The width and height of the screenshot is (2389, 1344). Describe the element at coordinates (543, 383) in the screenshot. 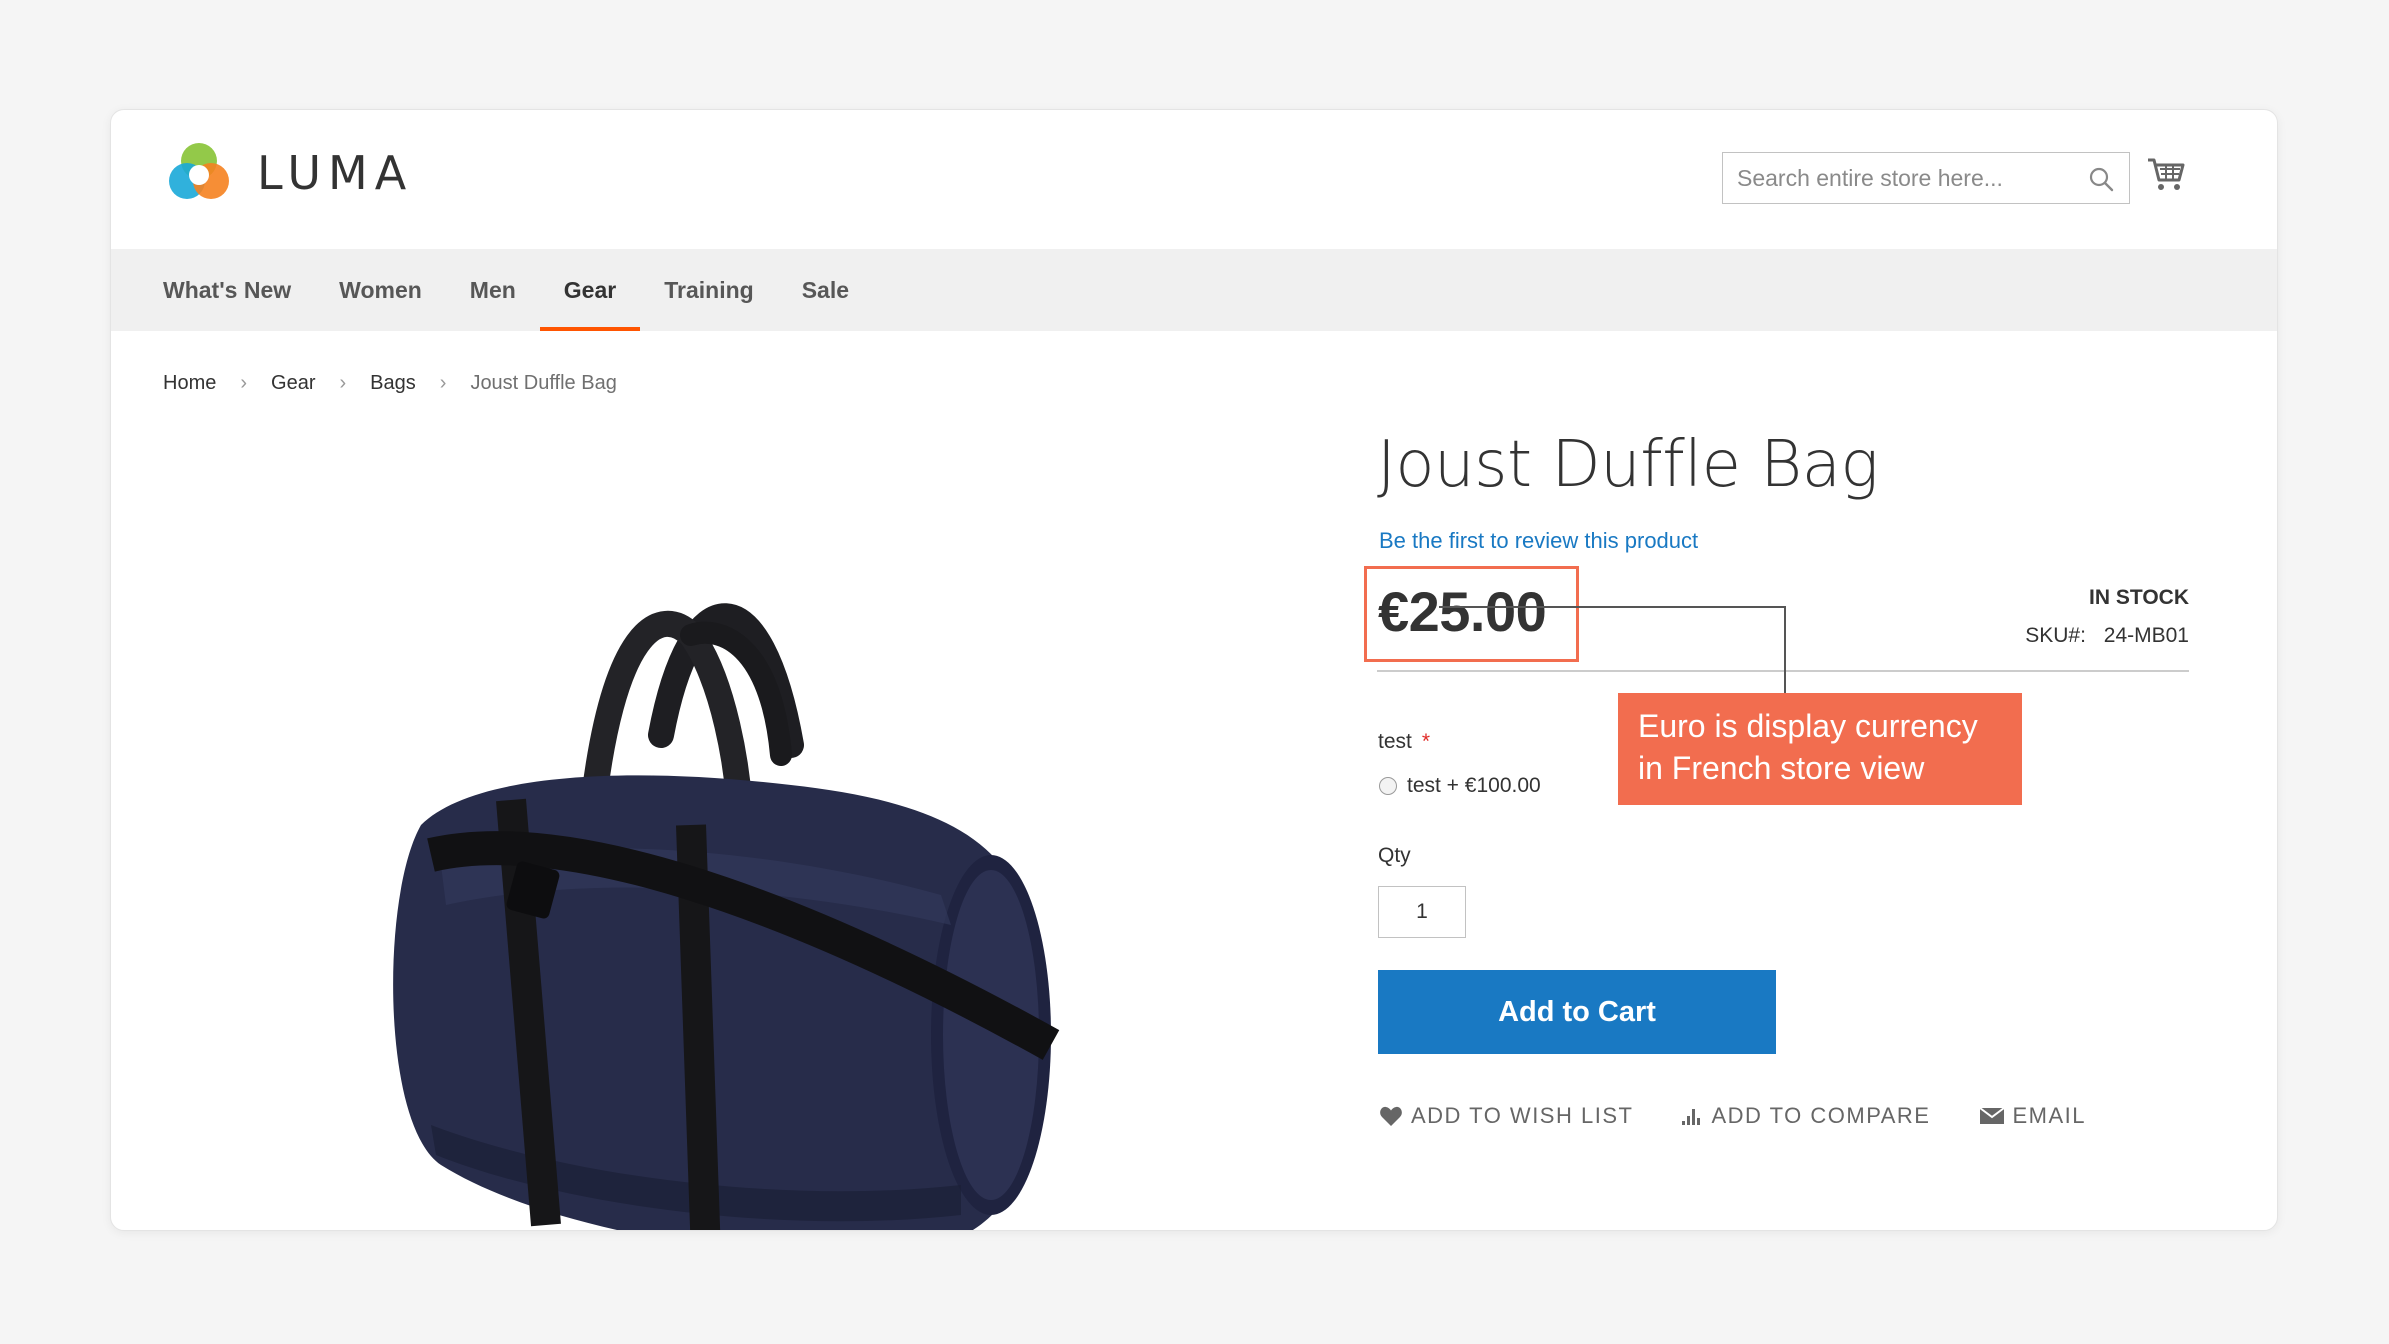

I see `breadcrumb-current: Joust Duffle Bag` at that location.